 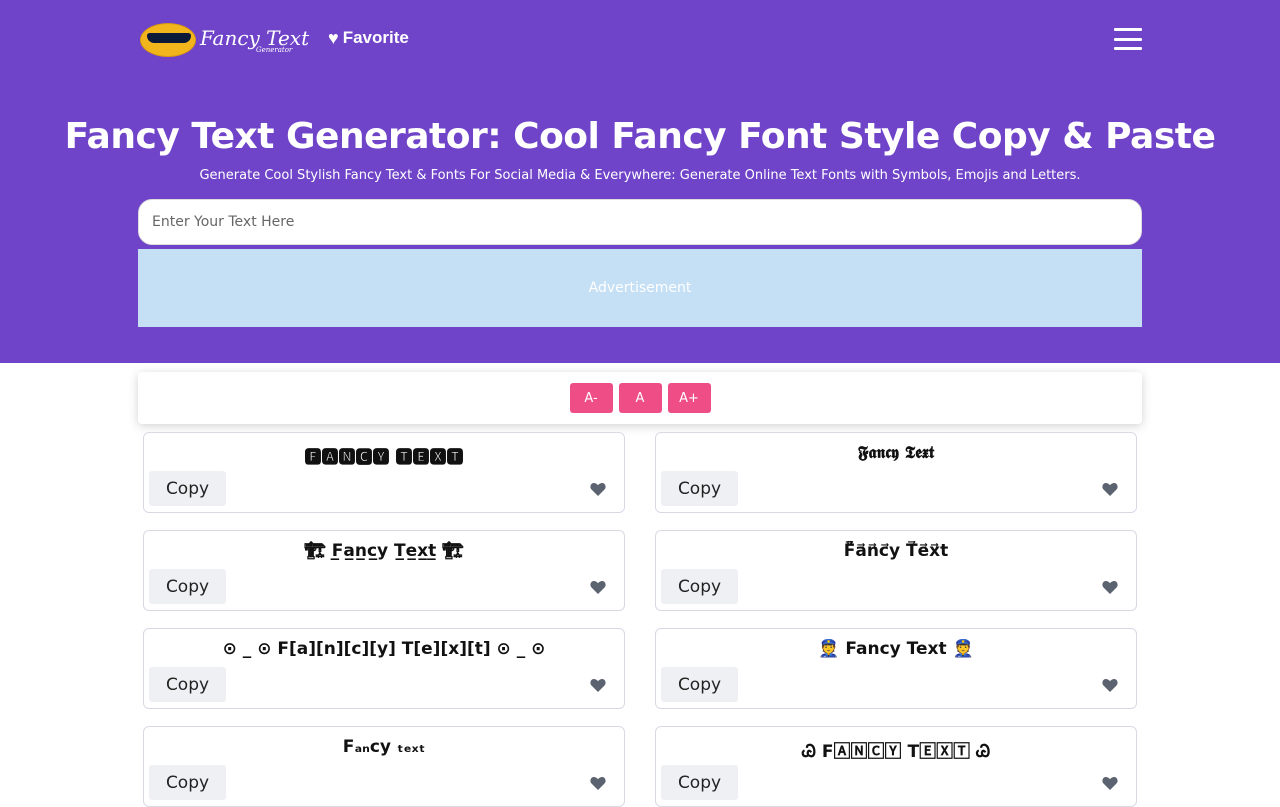 What do you see at coordinates (384, 472) in the screenshot?
I see `result-card: 🅵🅰🅽🅲🆈 🆃🅴🆇🆃 Copy` at bounding box center [384, 472].